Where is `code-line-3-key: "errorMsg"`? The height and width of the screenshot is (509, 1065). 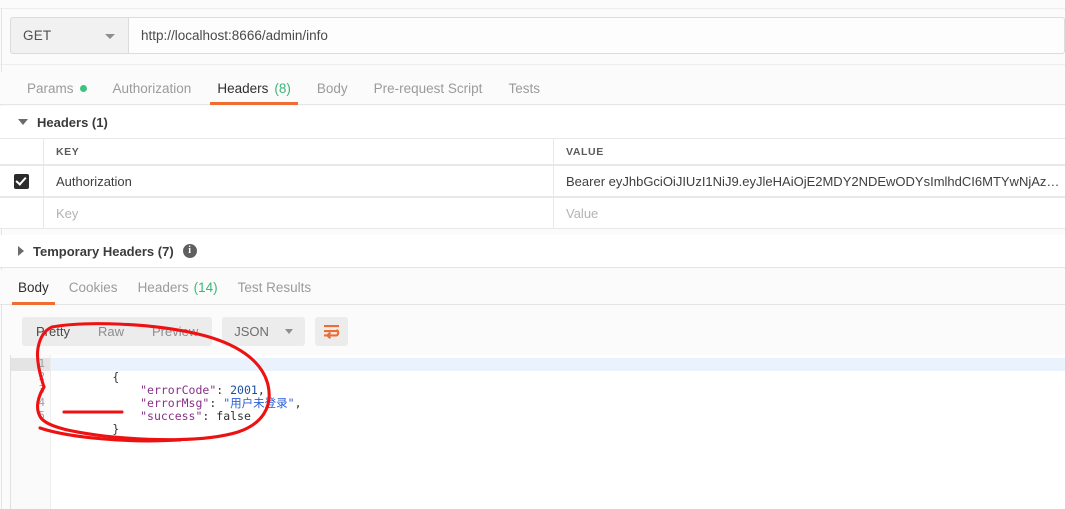 code-line-3-key: "errorMsg" is located at coordinates (175, 403).